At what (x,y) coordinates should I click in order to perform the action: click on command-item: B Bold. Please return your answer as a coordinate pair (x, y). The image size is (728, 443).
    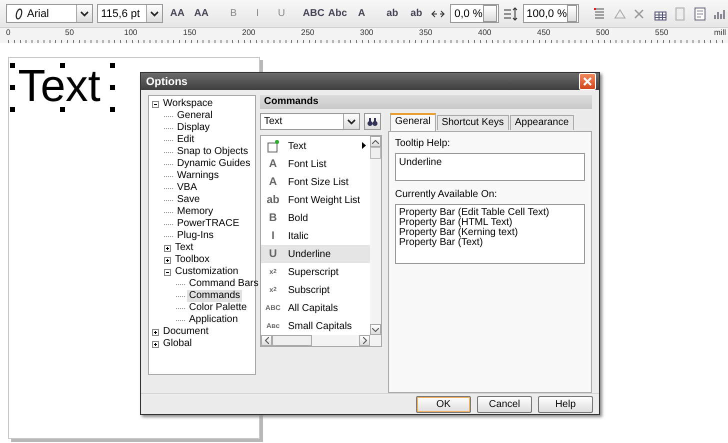
    Looking at the image, I should click on (315, 218).